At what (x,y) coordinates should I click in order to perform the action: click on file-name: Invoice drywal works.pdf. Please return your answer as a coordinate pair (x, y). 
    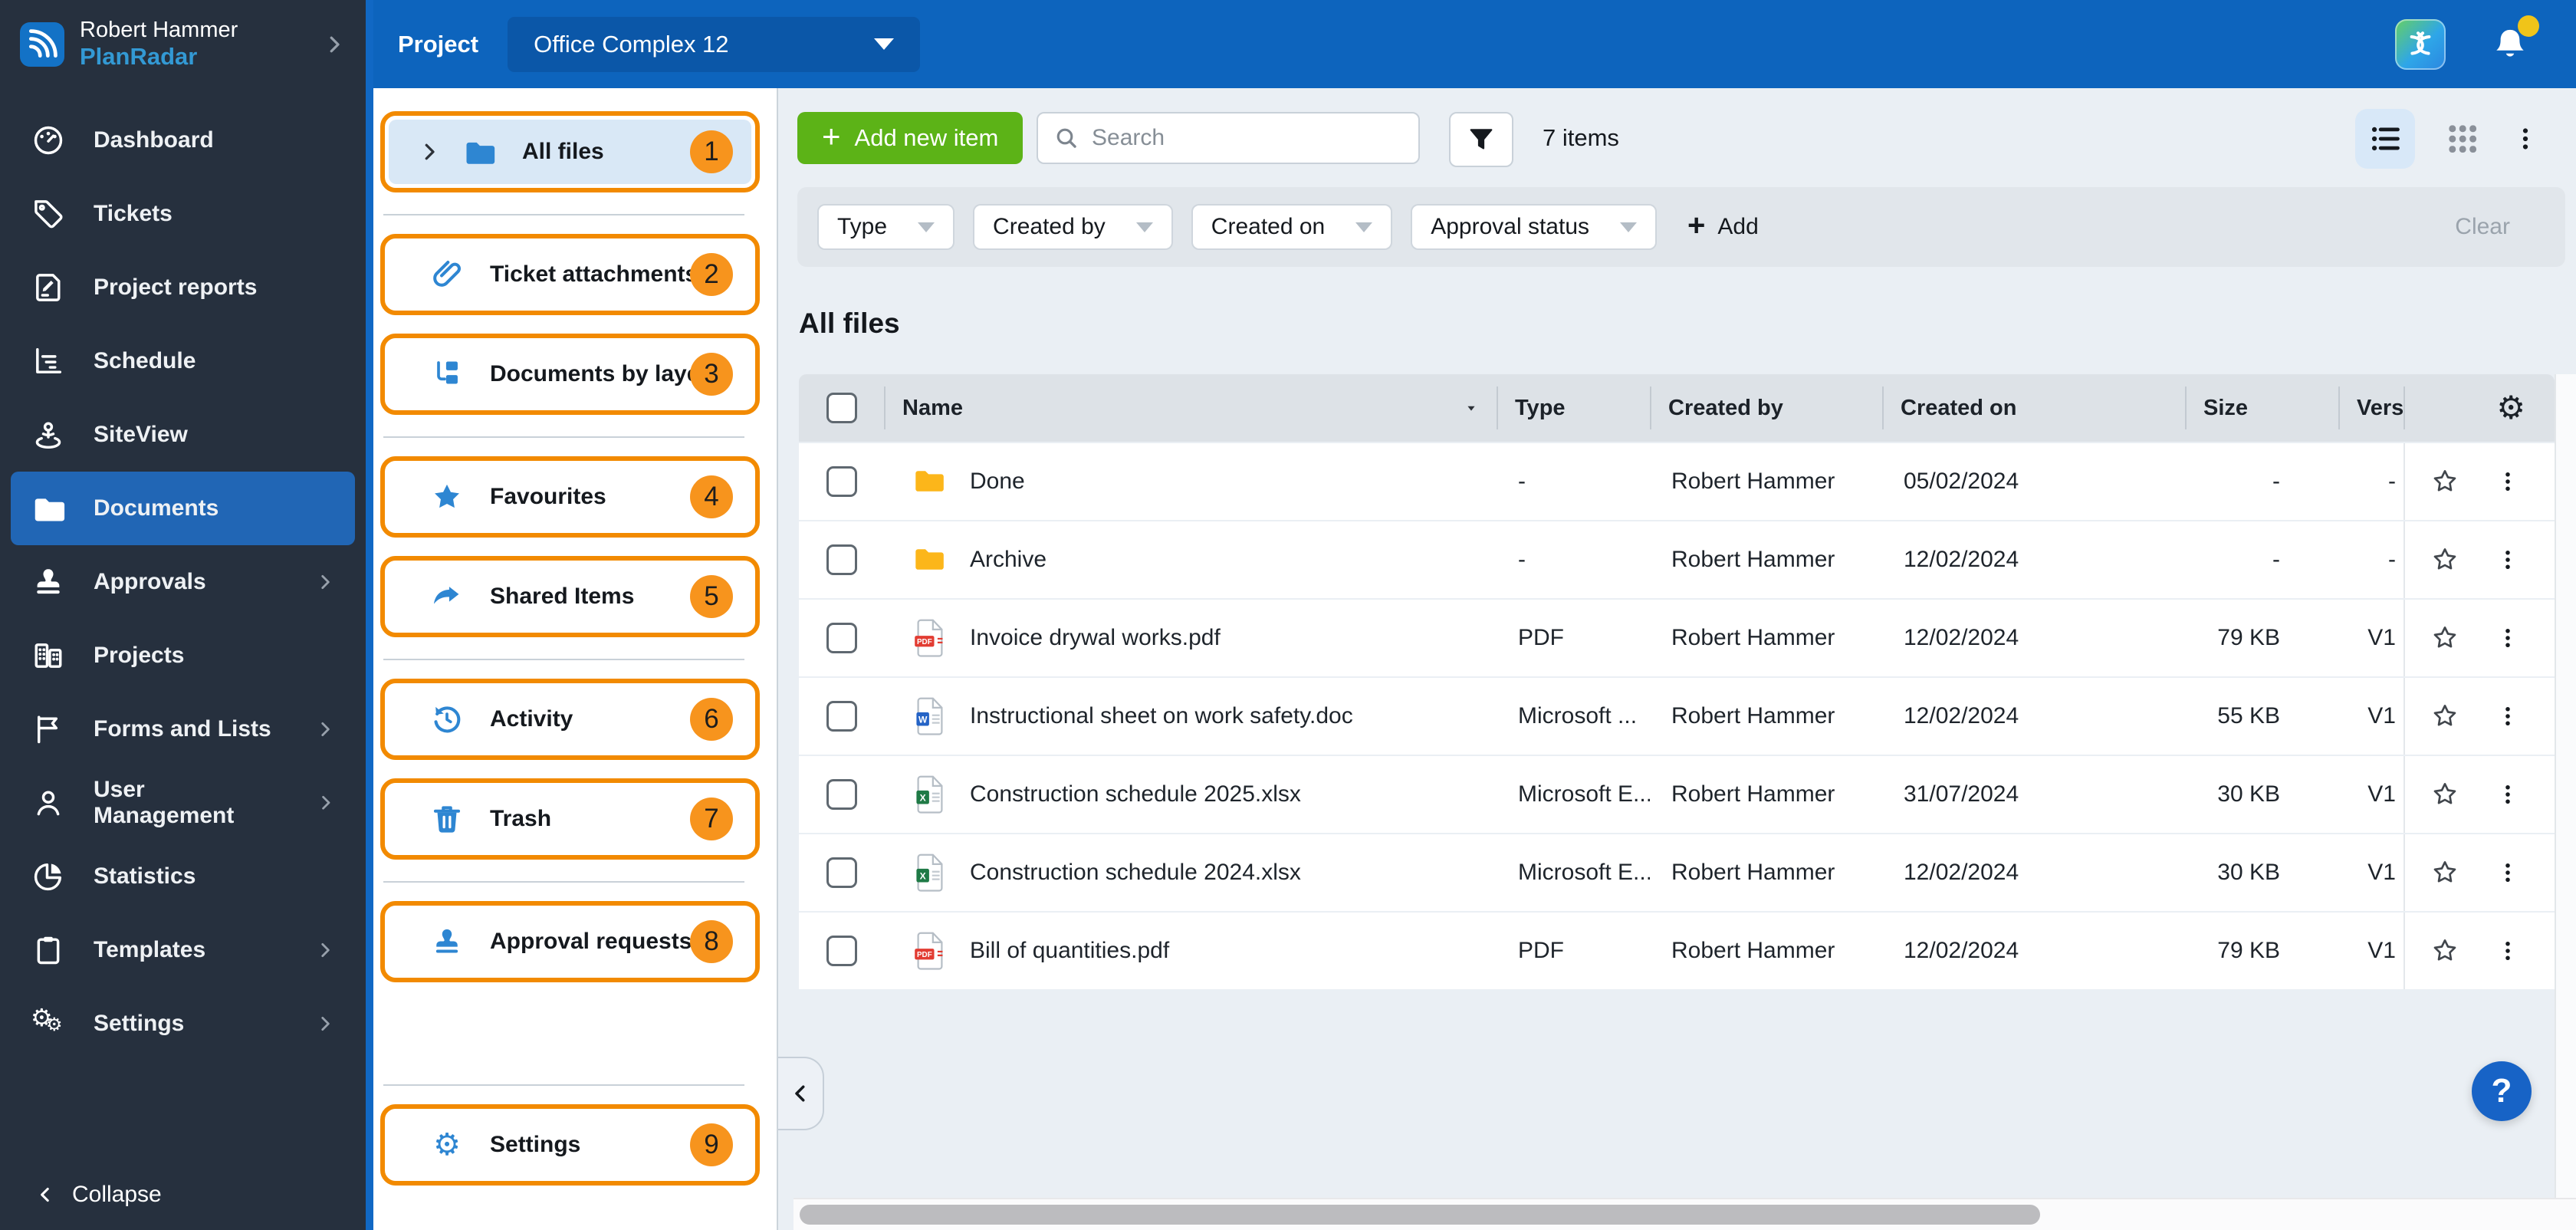
    Looking at the image, I should click on (1096, 637).